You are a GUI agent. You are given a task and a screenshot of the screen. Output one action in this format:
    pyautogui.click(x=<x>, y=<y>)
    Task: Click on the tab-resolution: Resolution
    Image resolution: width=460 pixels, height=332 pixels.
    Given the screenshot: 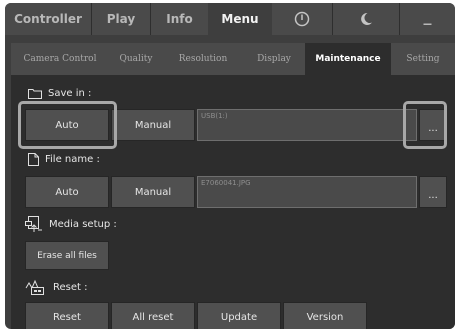 What is the action you would take?
    pyautogui.click(x=203, y=59)
    